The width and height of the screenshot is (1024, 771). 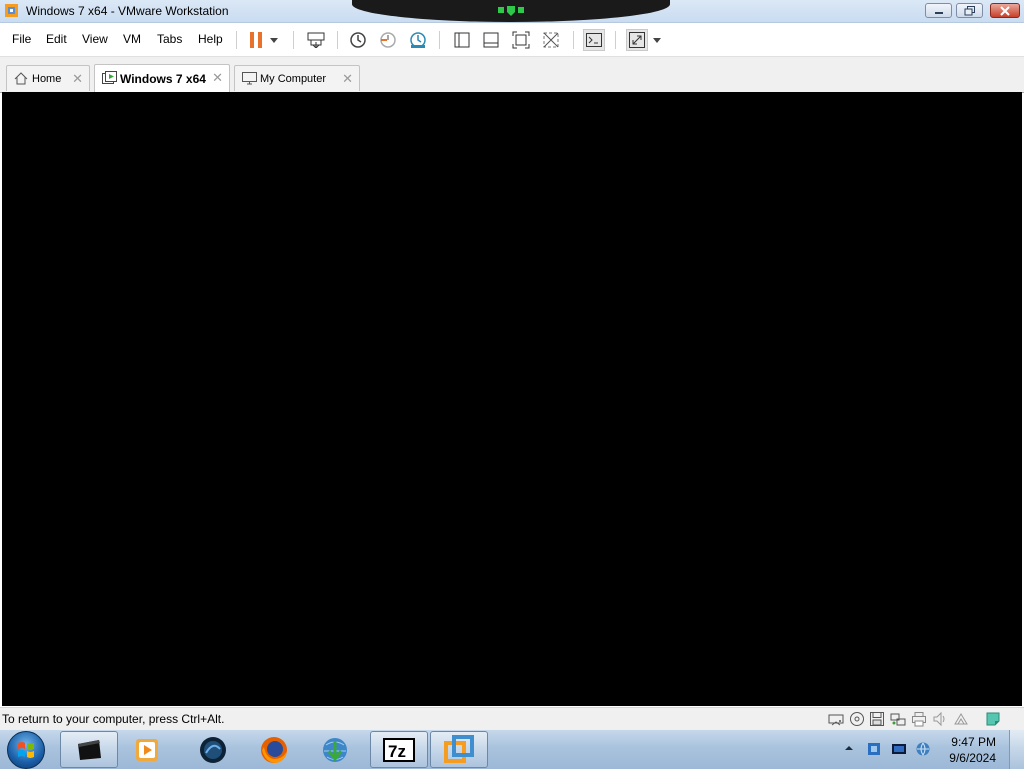 I want to click on message-log-icon, so click(x=993, y=719).